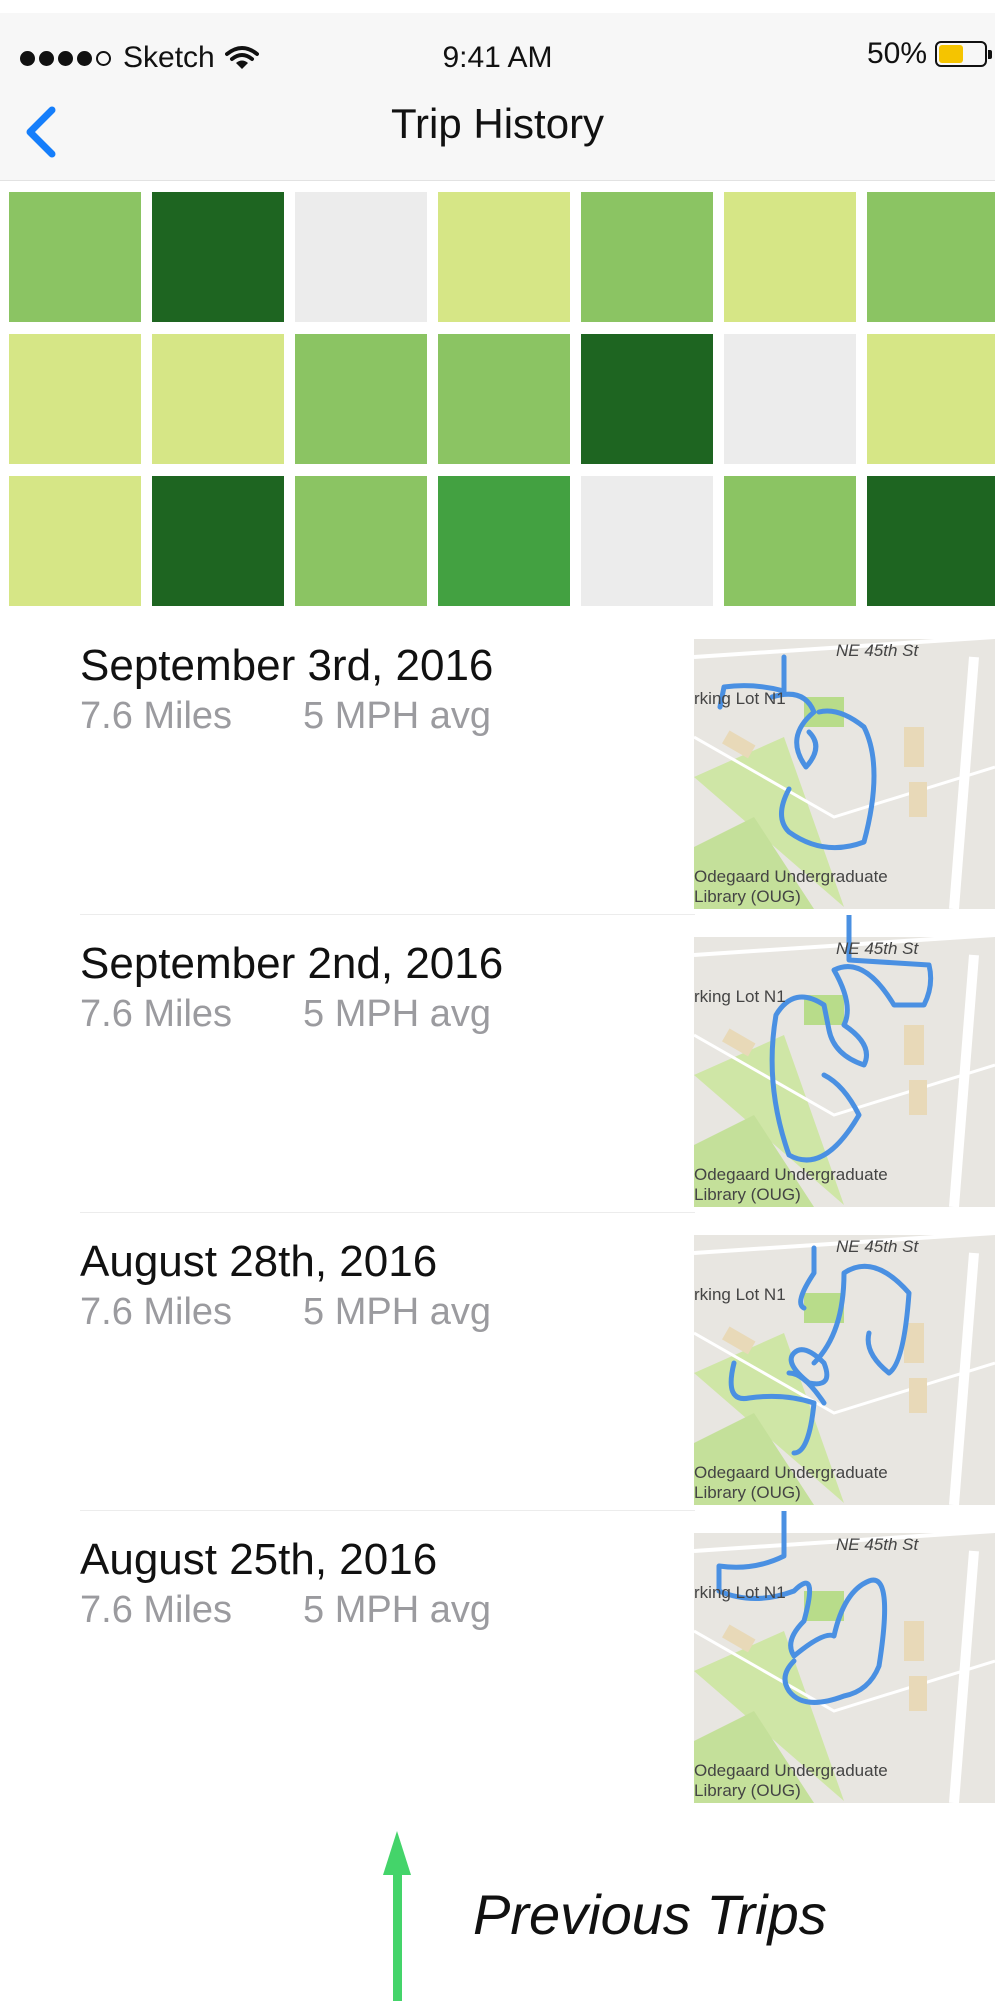 The image size is (995, 2001). Describe the element at coordinates (963, 54) in the screenshot. I see `battery-icon` at that location.